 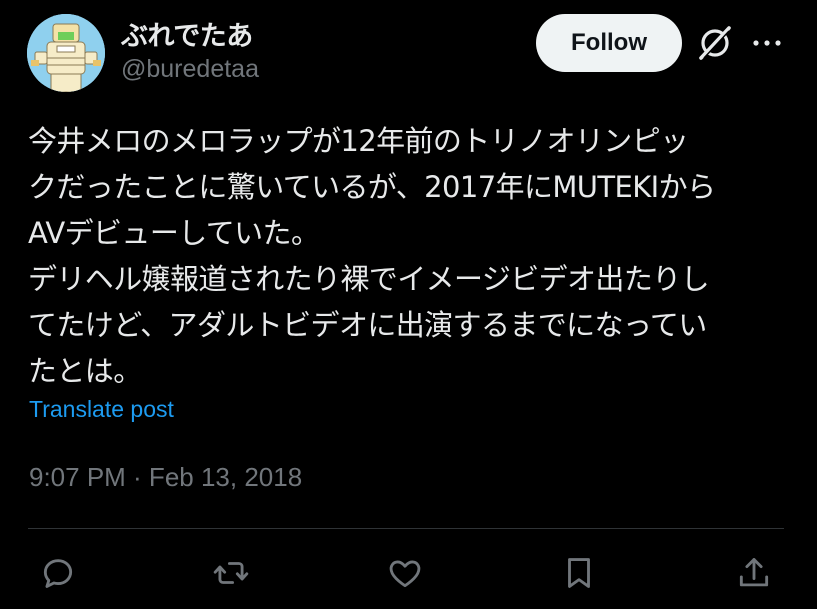 I want to click on tweet-line: てたけど、アダルトビデオに出演するまでになってい, so click(x=367, y=325).